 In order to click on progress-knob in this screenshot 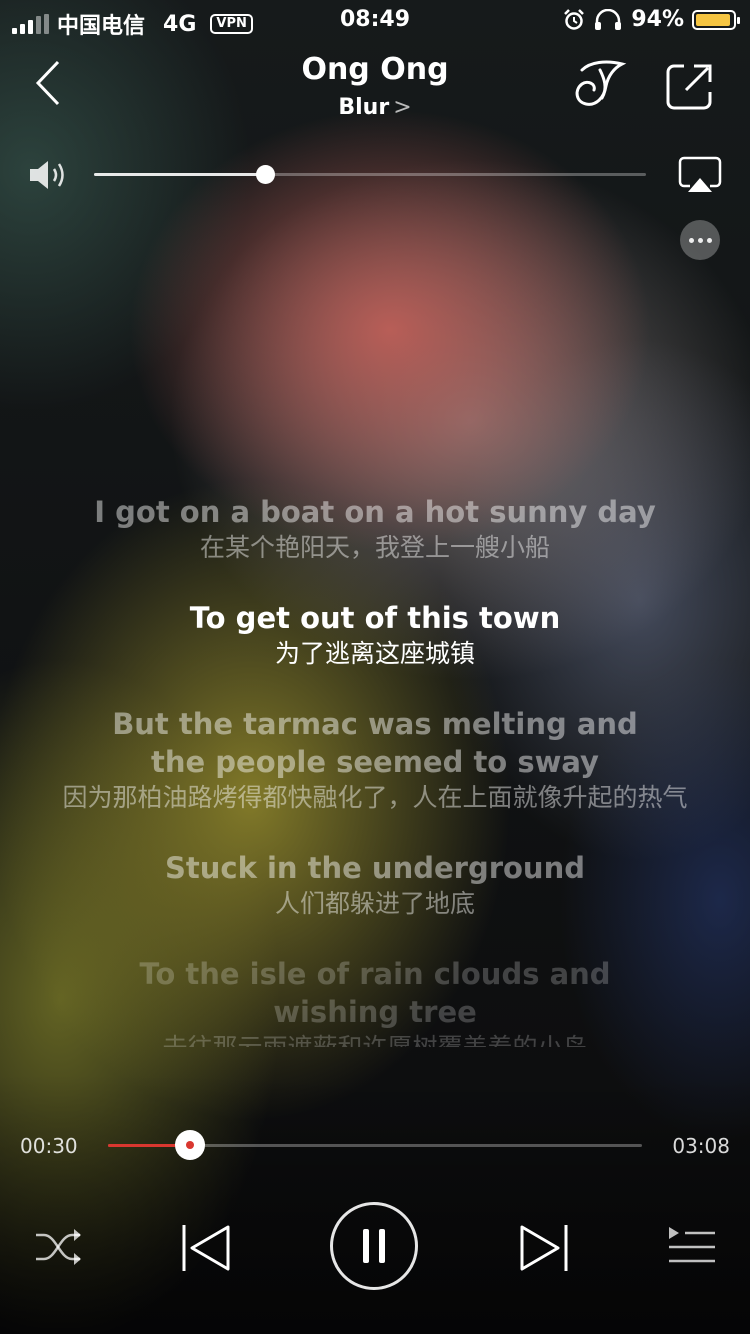, I will do `click(189, 1145)`.